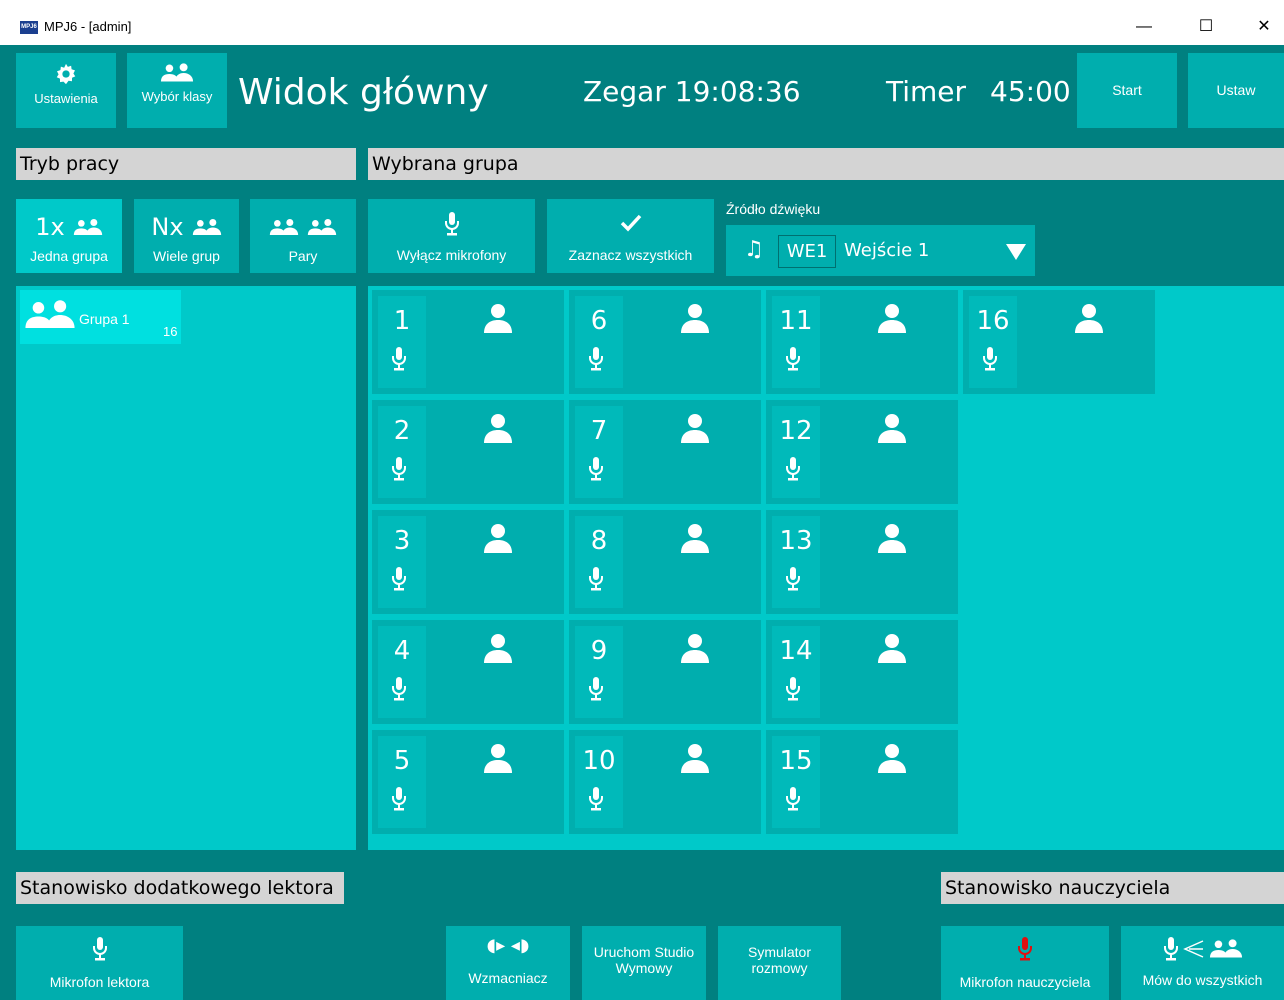 Image resolution: width=1284 pixels, height=1000 pixels. I want to click on mode-single-group-button: 1x Jedna grupa, so click(69, 236).